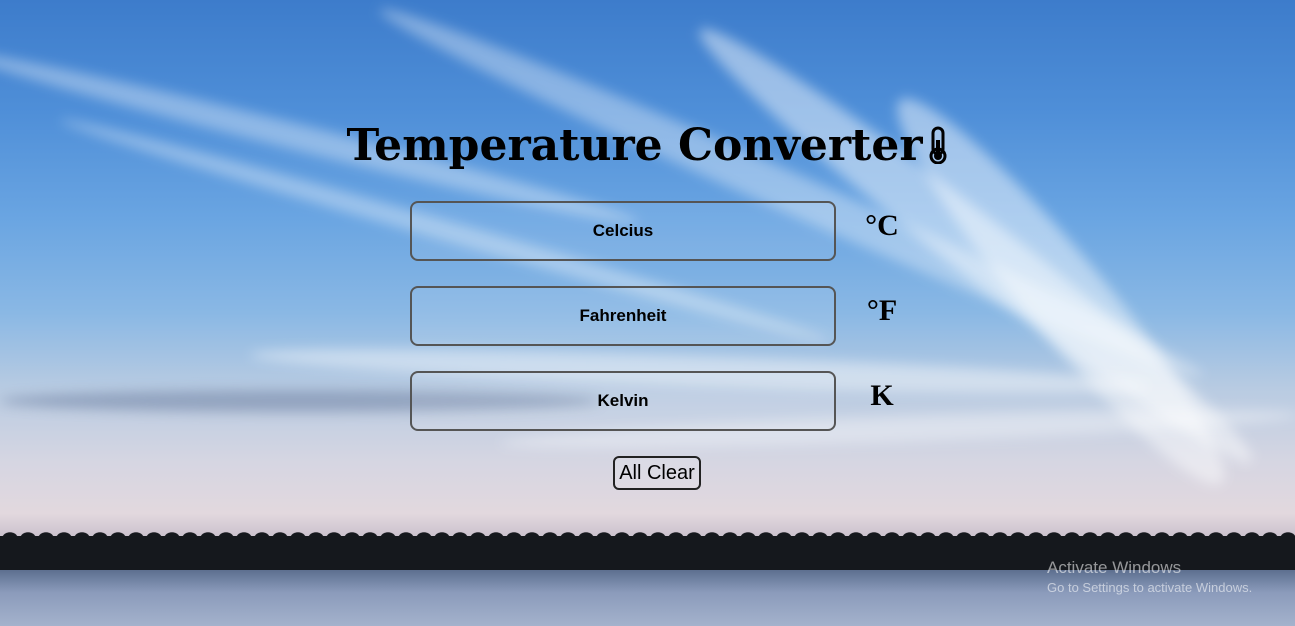 The height and width of the screenshot is (626, 1295). Describe the element at coordinates (882, 310) in the screenshot. I see `fahrenheit-unit-label: °F` at that location.